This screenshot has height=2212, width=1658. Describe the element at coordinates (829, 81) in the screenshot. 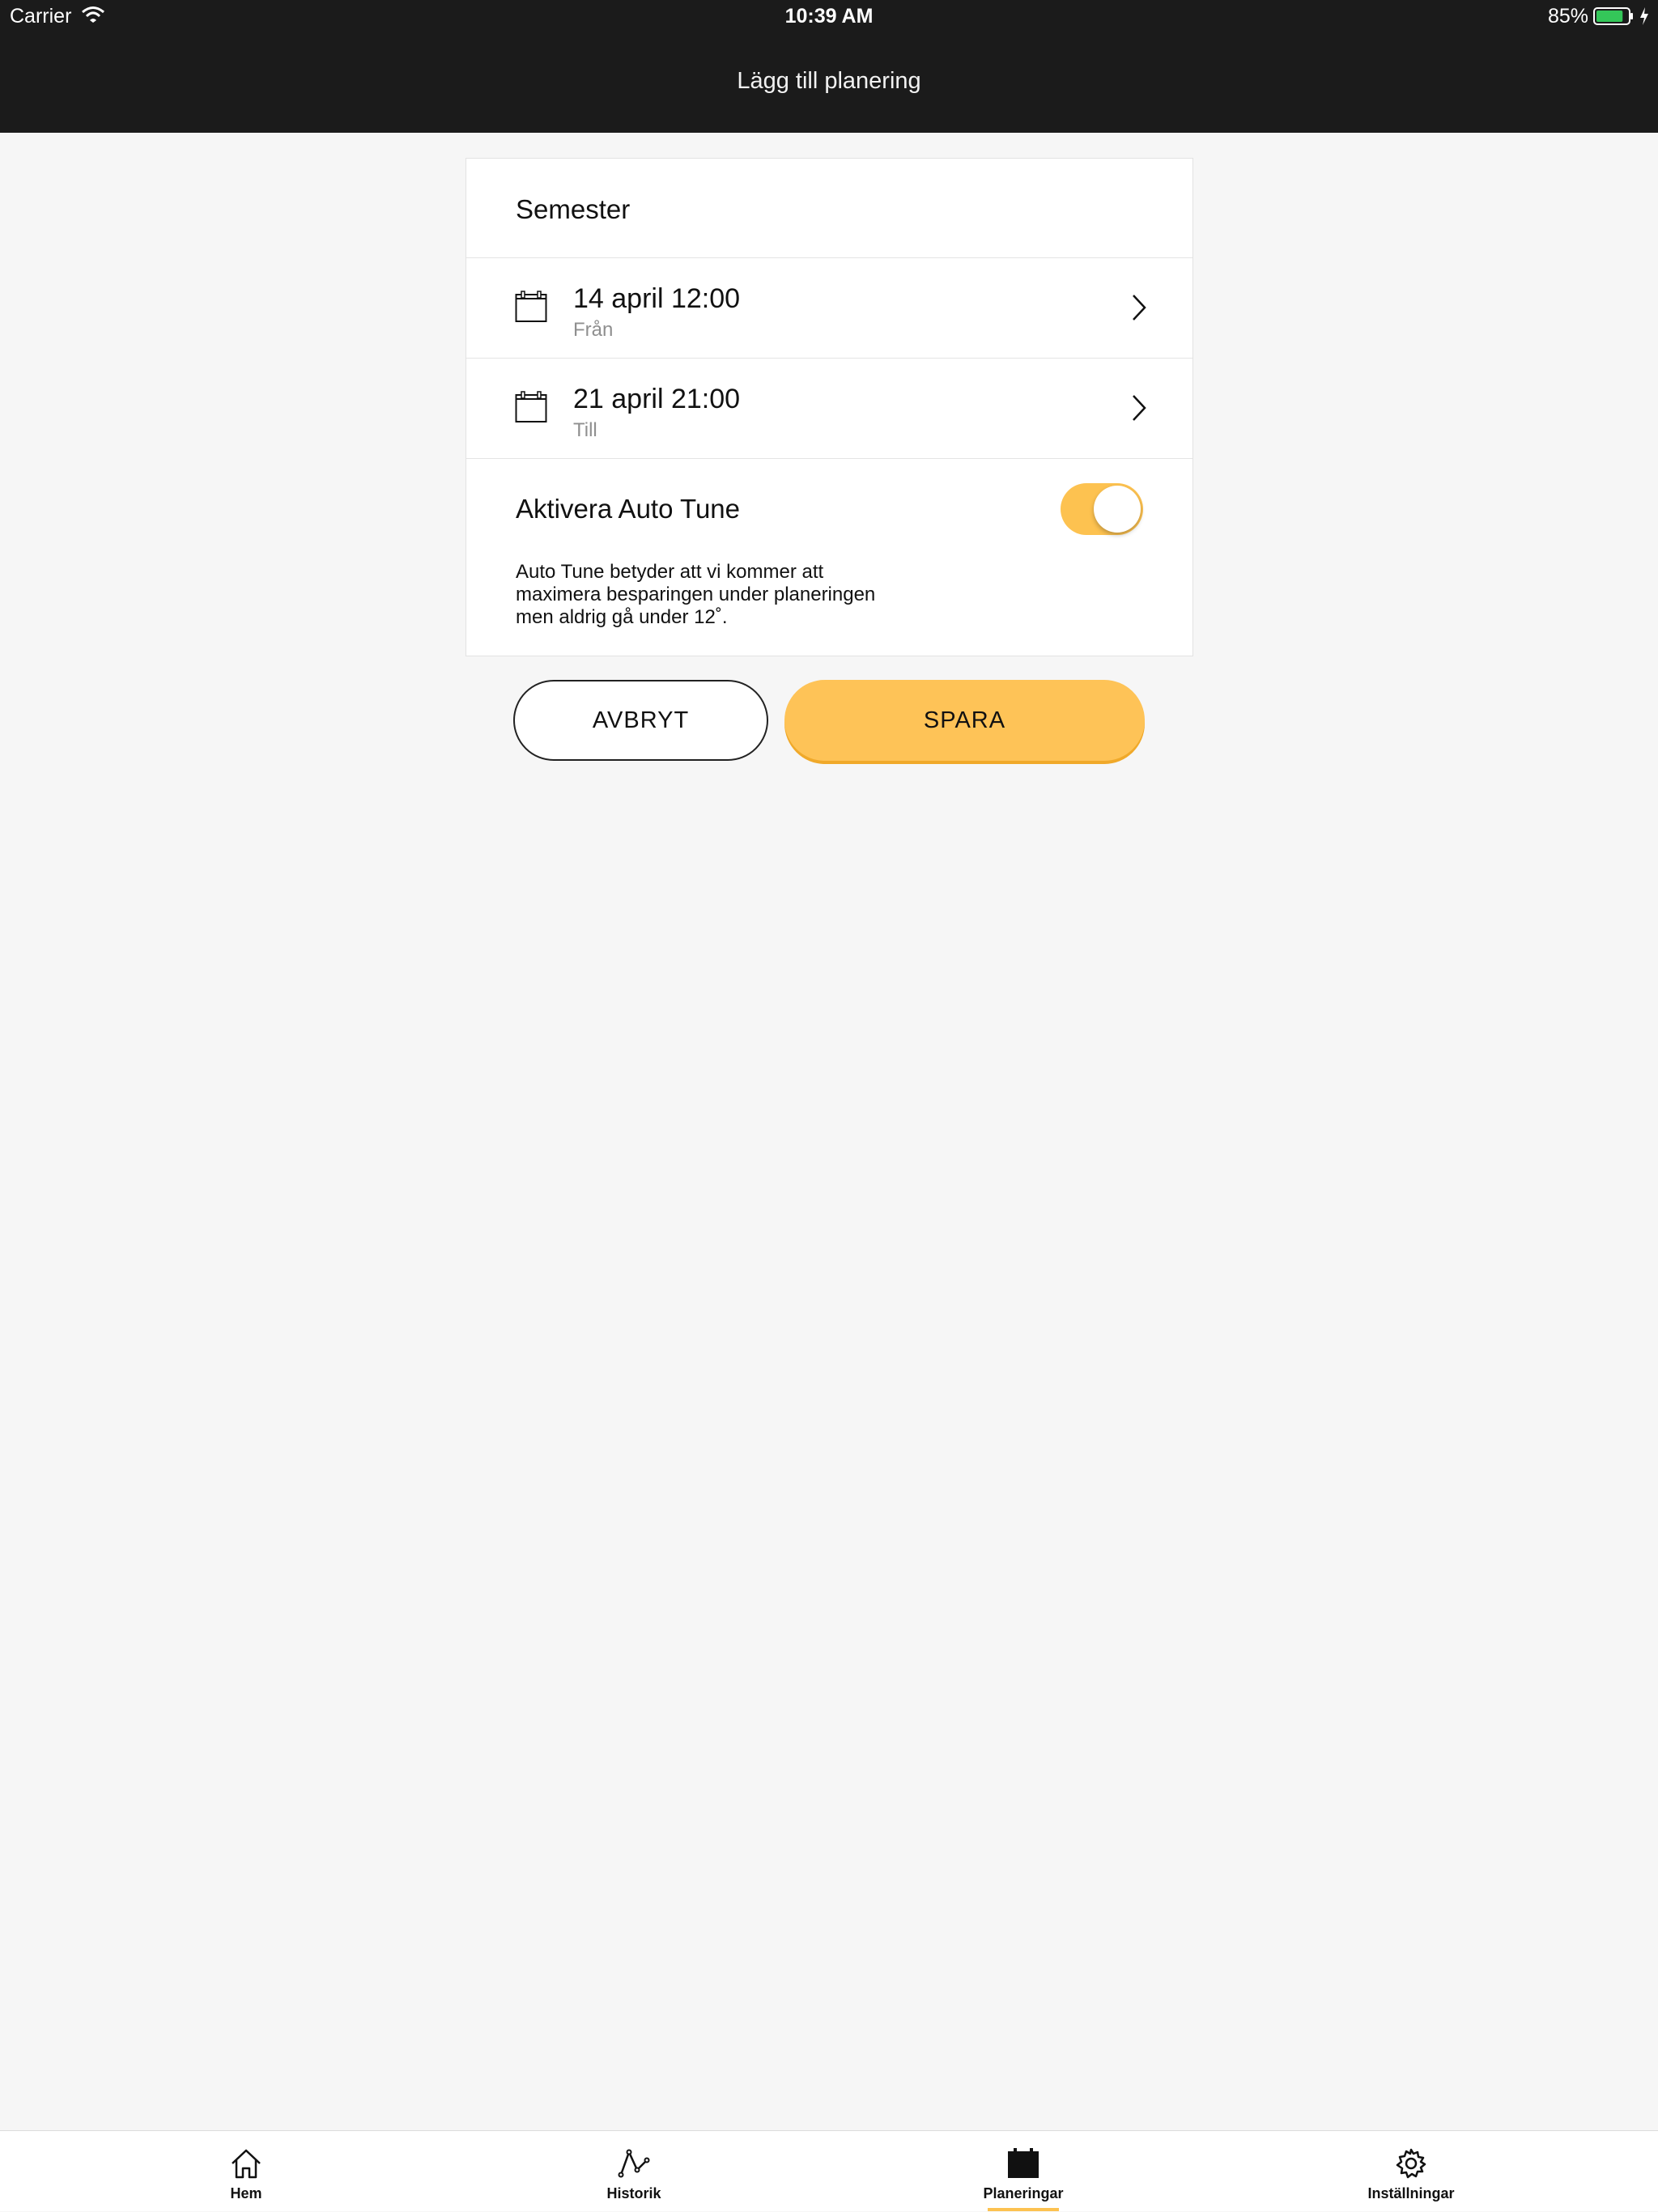

I see `page-title: Lägg till planering` at that location.